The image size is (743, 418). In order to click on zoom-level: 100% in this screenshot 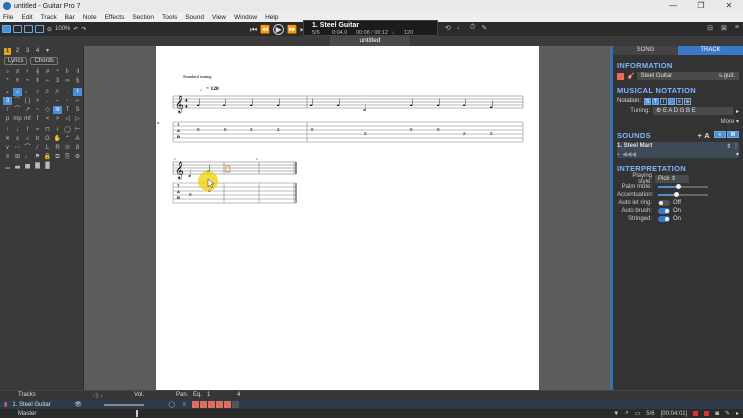, I will do `click(62, 29)`.